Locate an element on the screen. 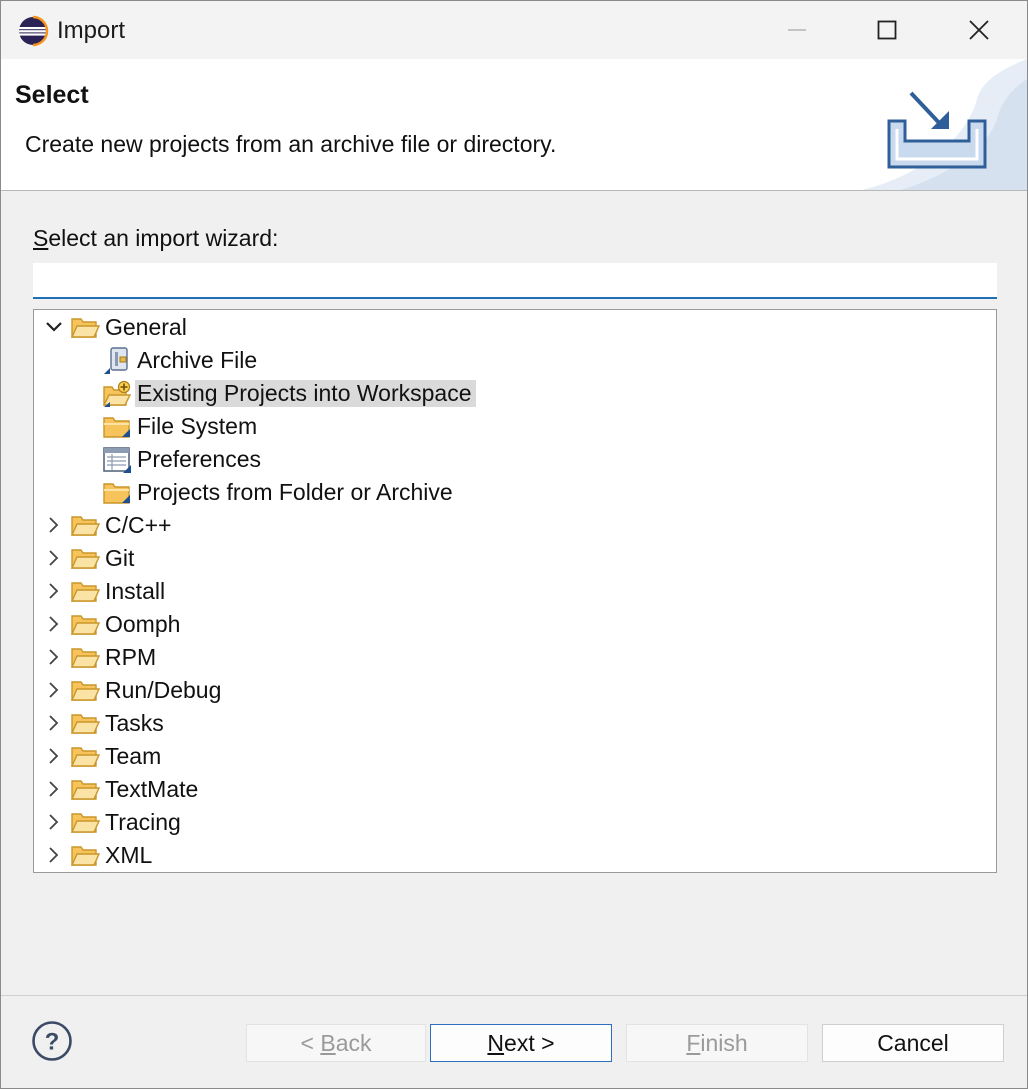  back-button-prefix: < is located at coordinates (310, 1042).